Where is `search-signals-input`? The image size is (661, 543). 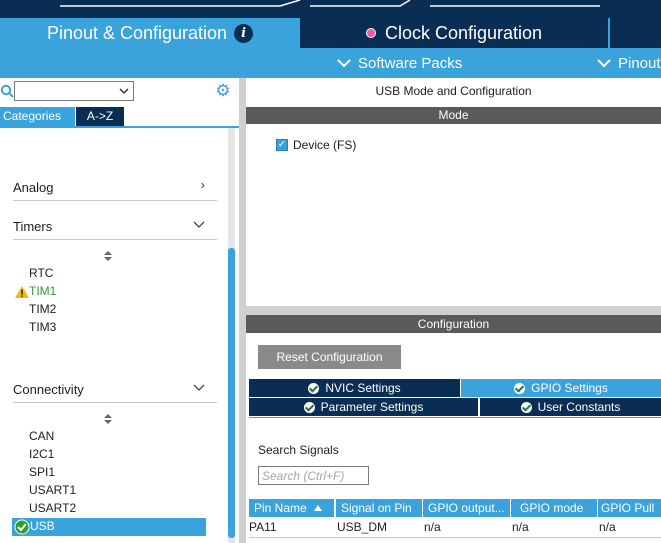
search-signals-input is located at coordinates (313, 475).